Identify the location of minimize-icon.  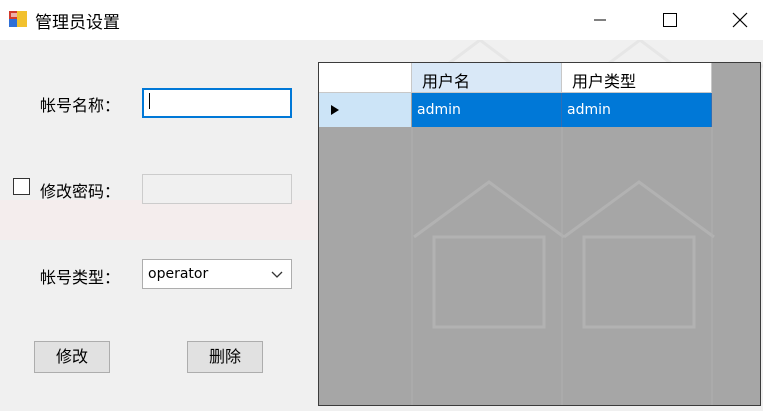
(600, 20).